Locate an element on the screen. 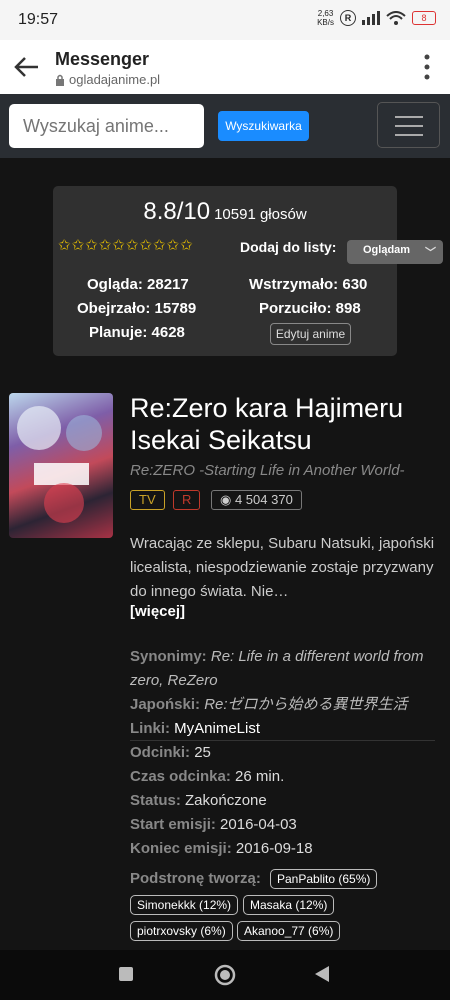 The image size is (450, 1000). status-bar: 19:57 2,63 KB/s R 8 is located at coordinates (225, 20).